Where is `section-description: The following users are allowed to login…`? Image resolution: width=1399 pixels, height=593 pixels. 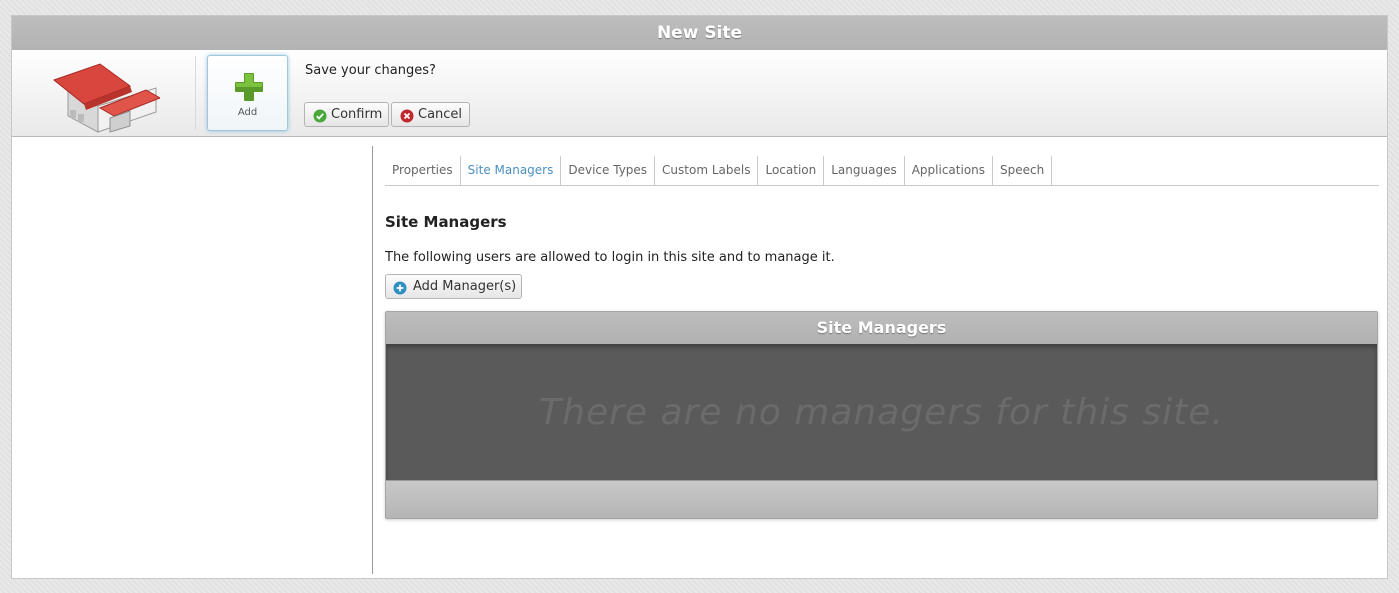 section-description: The following users are allowed to login… is located at coordinates (610, 257).